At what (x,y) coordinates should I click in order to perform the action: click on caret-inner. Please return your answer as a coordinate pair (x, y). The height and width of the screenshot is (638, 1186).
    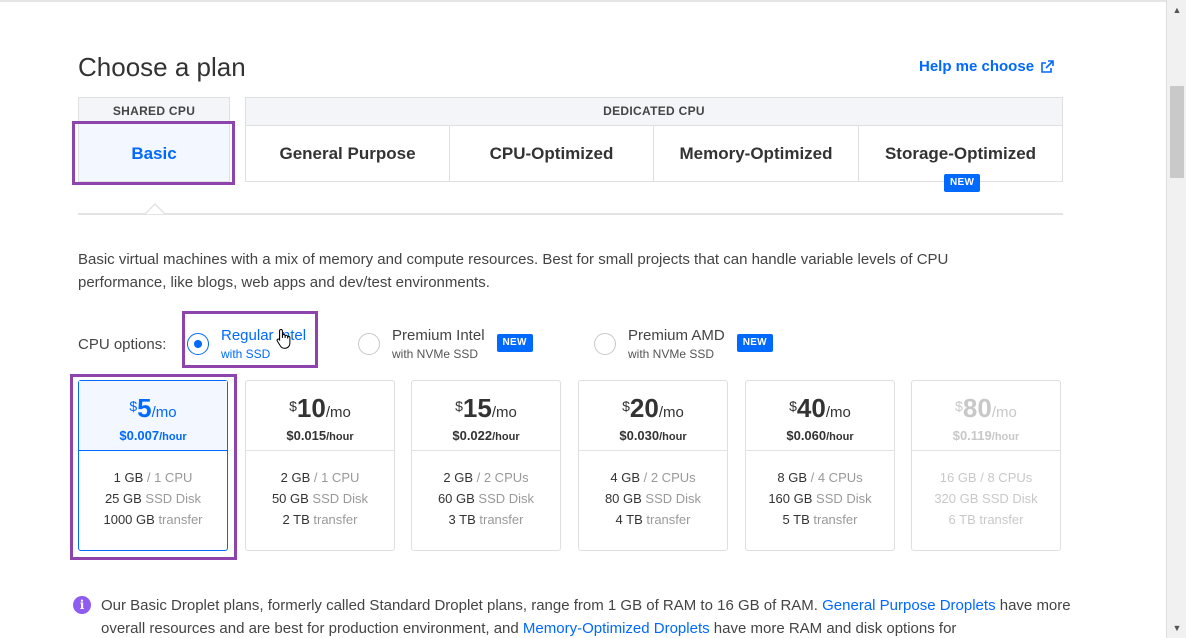
    Looking at the image, I should click on (155, 209).